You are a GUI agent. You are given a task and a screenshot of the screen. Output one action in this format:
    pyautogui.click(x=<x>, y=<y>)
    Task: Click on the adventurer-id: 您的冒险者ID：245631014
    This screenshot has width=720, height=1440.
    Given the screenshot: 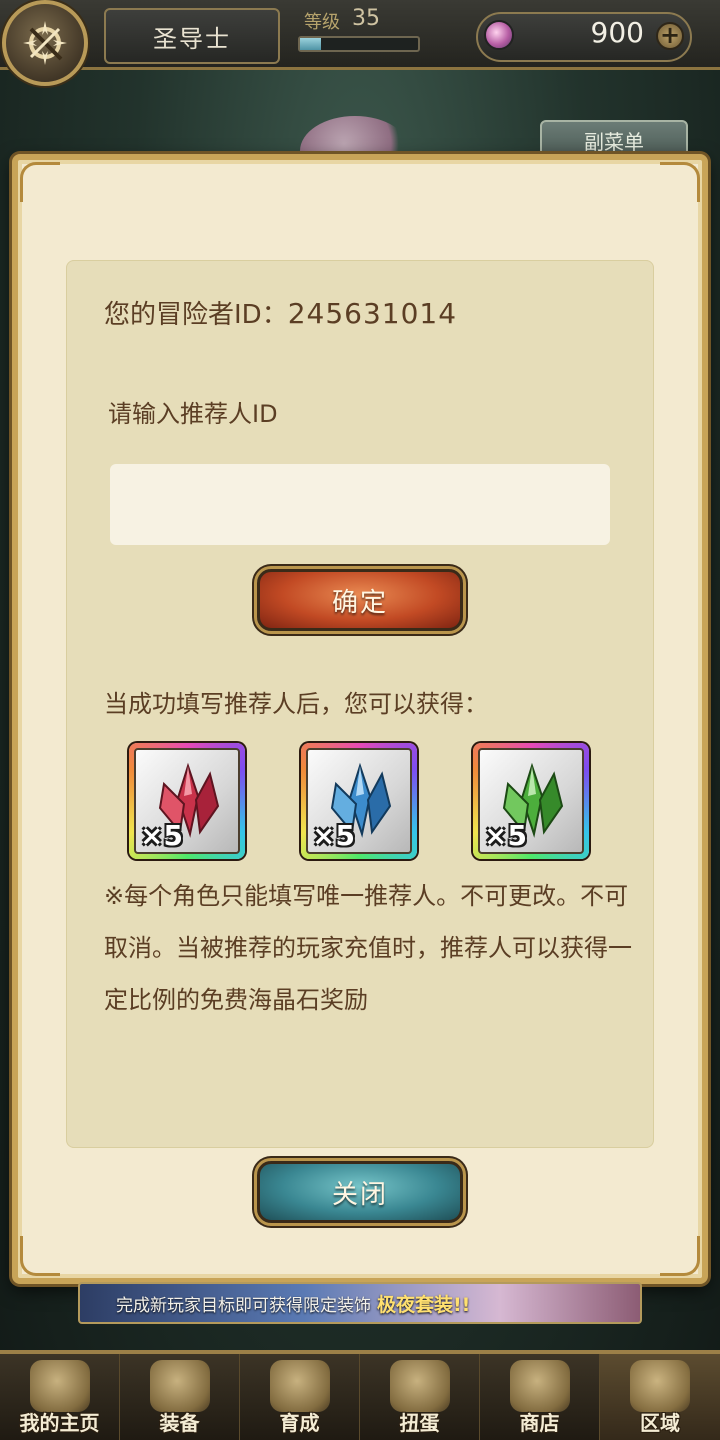 What is the action you would take?
    pyautogui.click(x=280, y=312)
    